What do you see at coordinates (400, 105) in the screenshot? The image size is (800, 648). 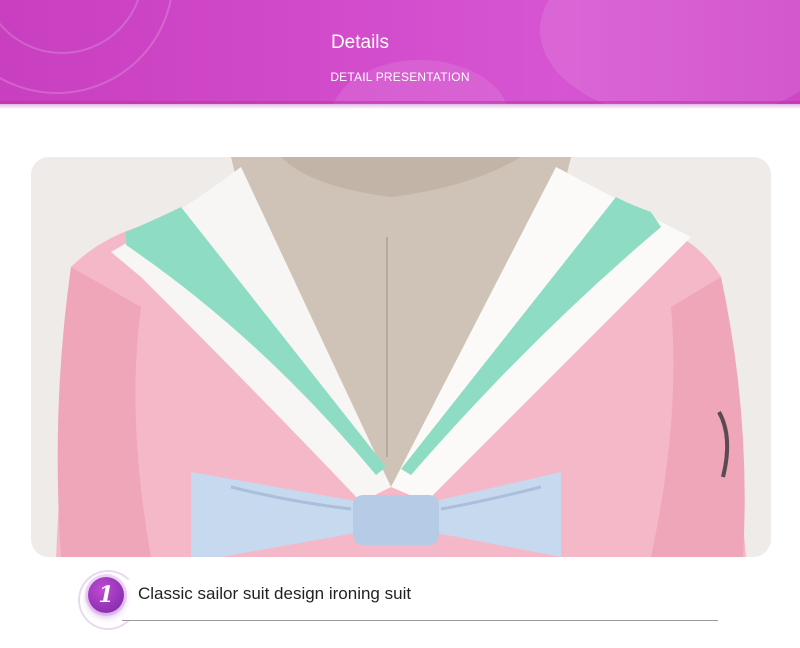 I see `banner-shadow` at bounding box center [400, 105].